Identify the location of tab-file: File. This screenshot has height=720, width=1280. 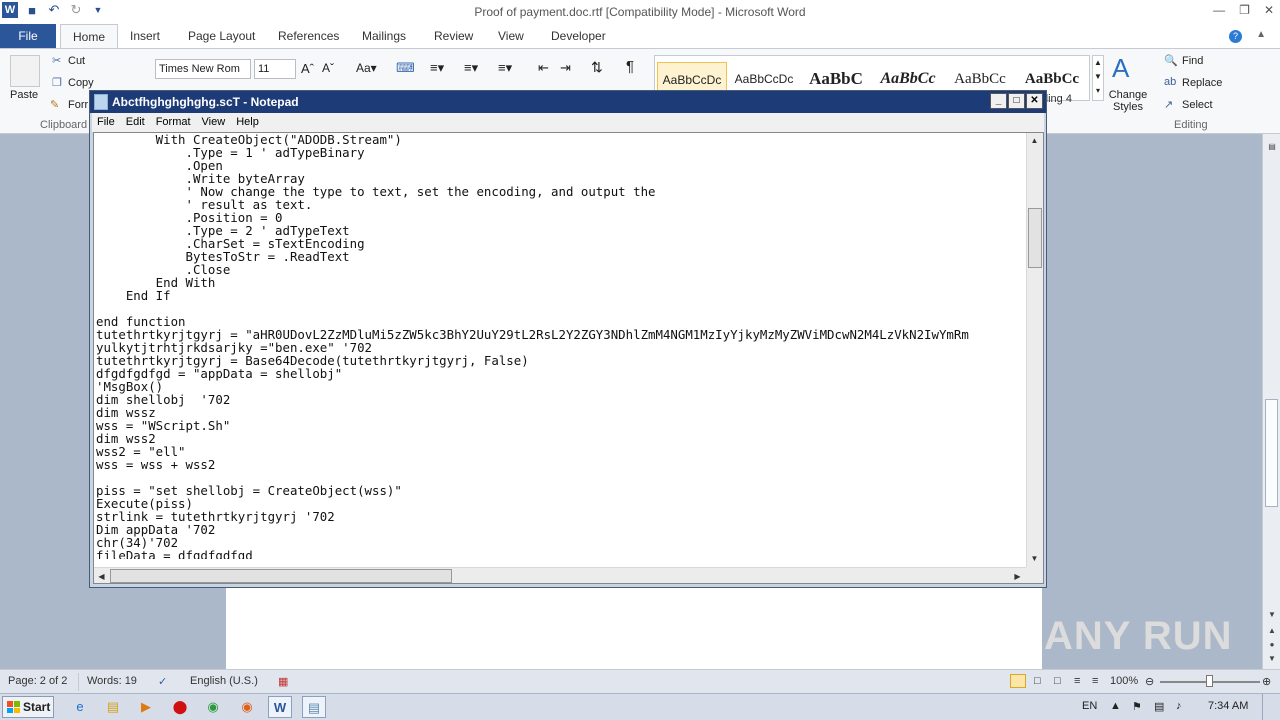
(28, 36).